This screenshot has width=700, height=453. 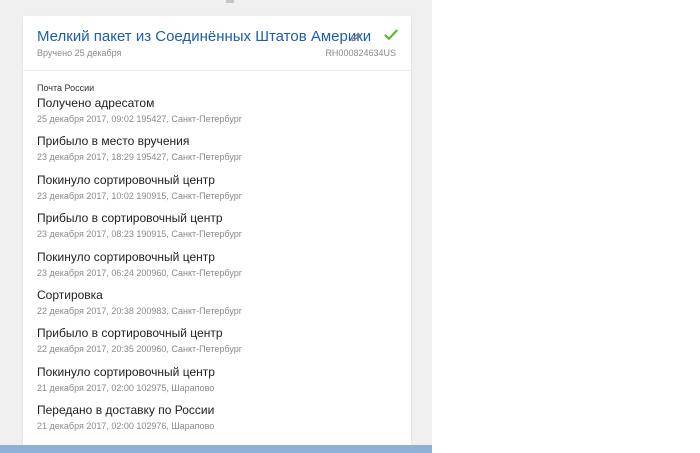 What do you see at coordinates (360, 53) in the screenshot?
I see `tracking-number: RH000824634US` at bounding box center [360, 53].